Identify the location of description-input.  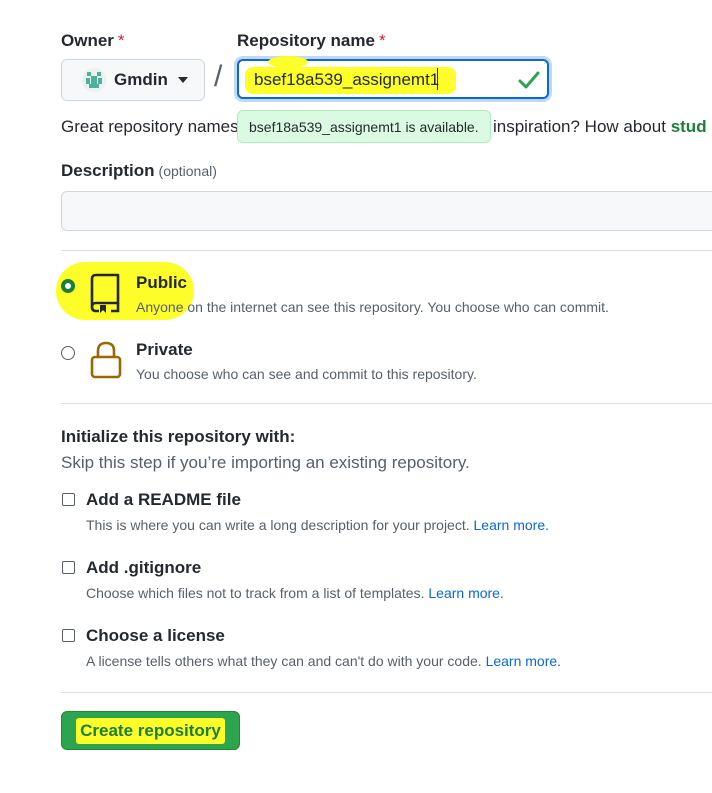
(386, 211).